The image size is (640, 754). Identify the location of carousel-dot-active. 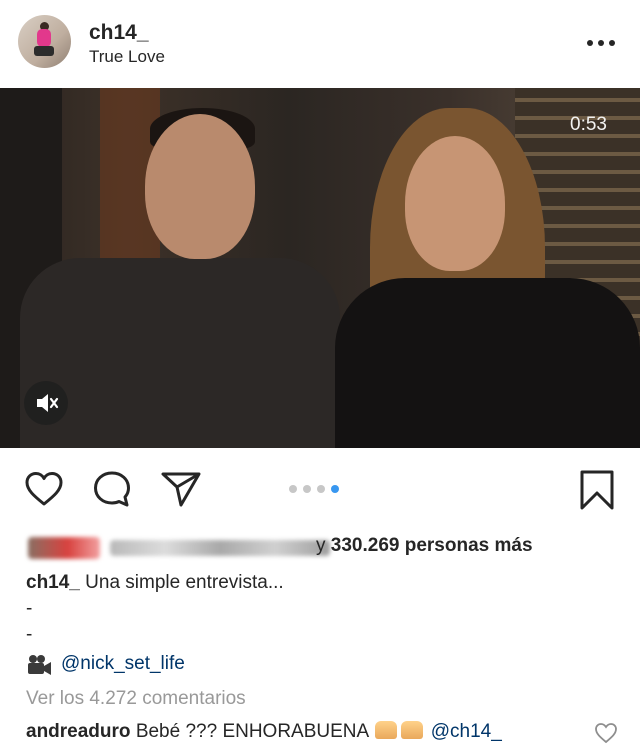
(335, 489).